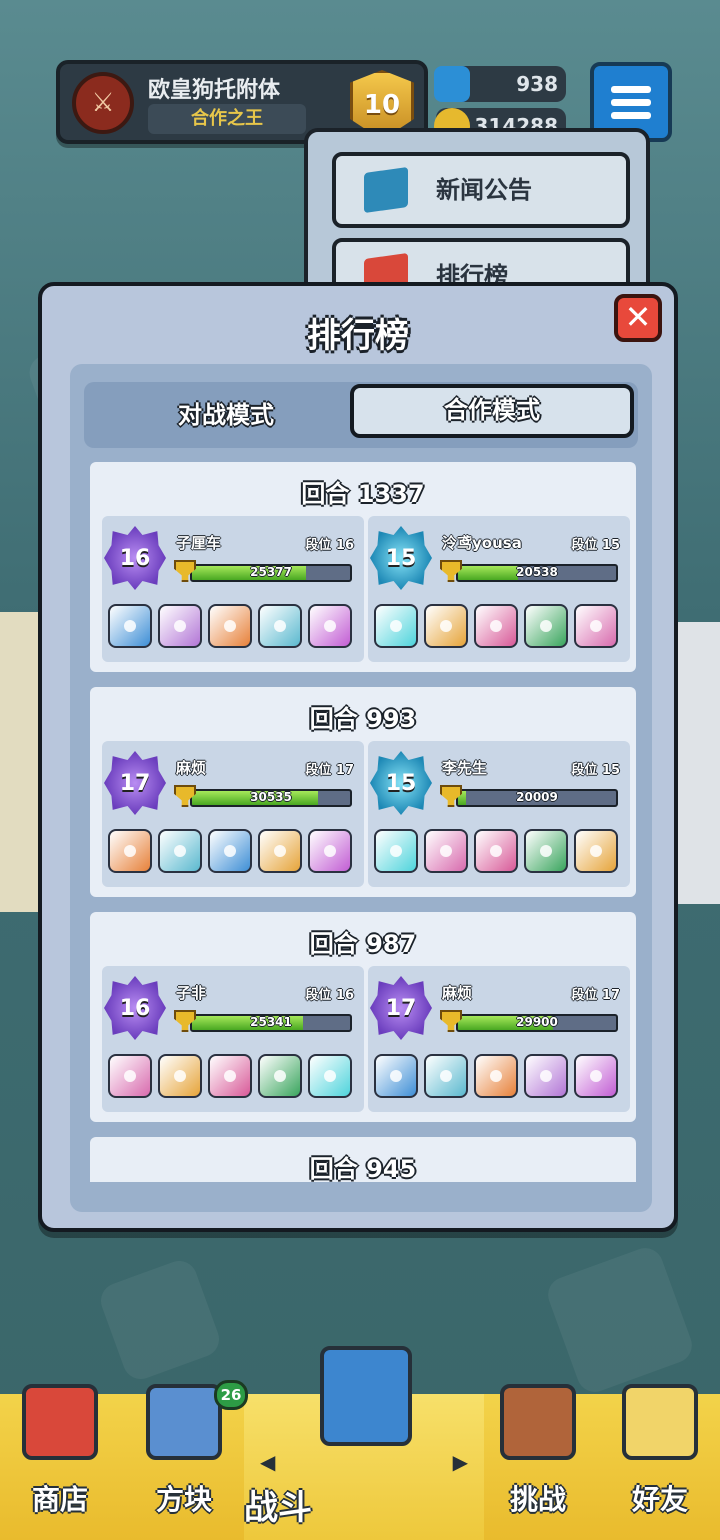 Image resolution: width=720 pixels, height=1540 pixels. I want to click on nav-shop: 商店, so click(60, 1462).